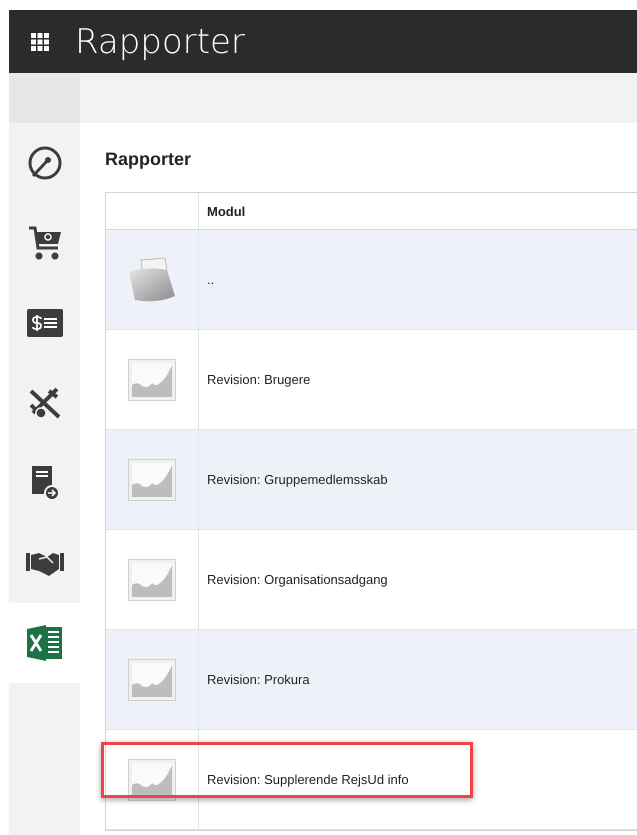 The height and width of the screenshot is (835, 637). I want to click on table-cell-text: Revision: Prokura, so click(258, 679).